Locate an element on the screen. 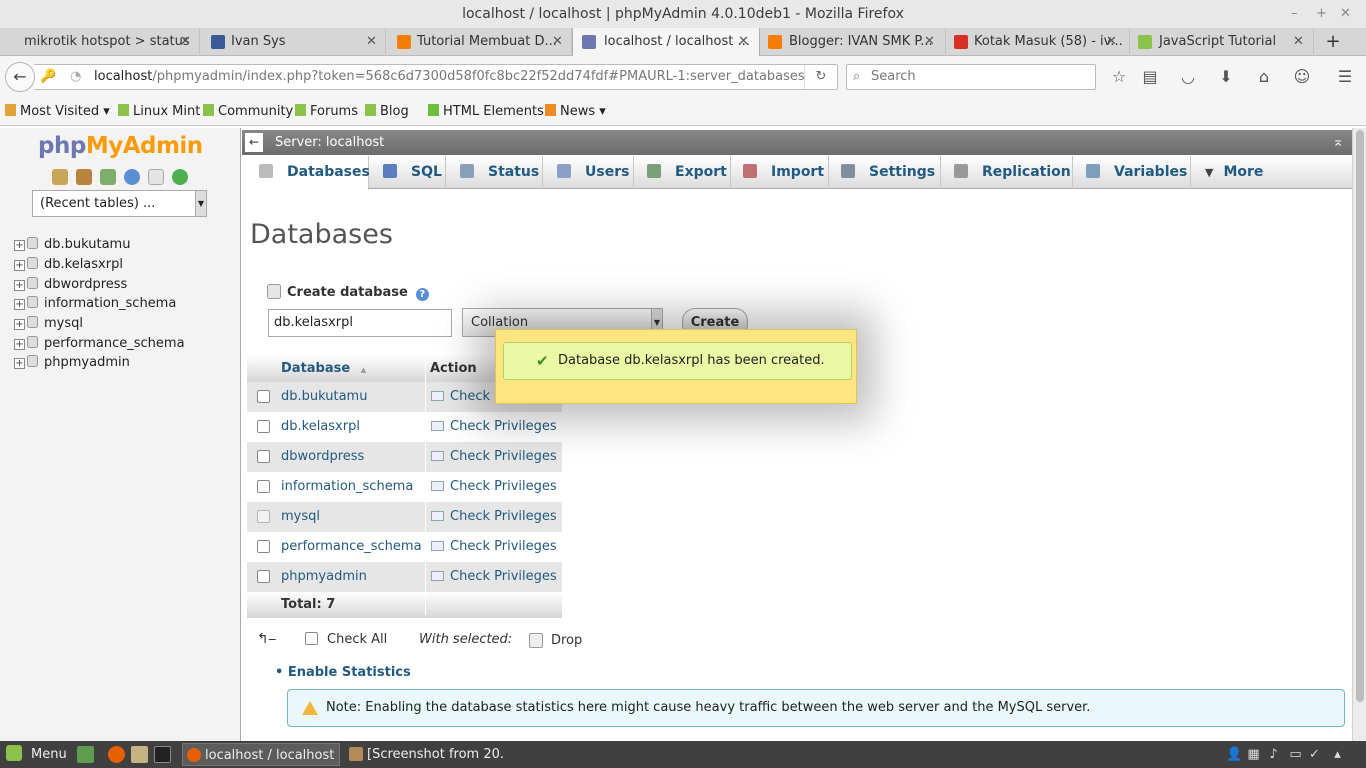  page-scrollbar is located at coordinates (1359, 434).